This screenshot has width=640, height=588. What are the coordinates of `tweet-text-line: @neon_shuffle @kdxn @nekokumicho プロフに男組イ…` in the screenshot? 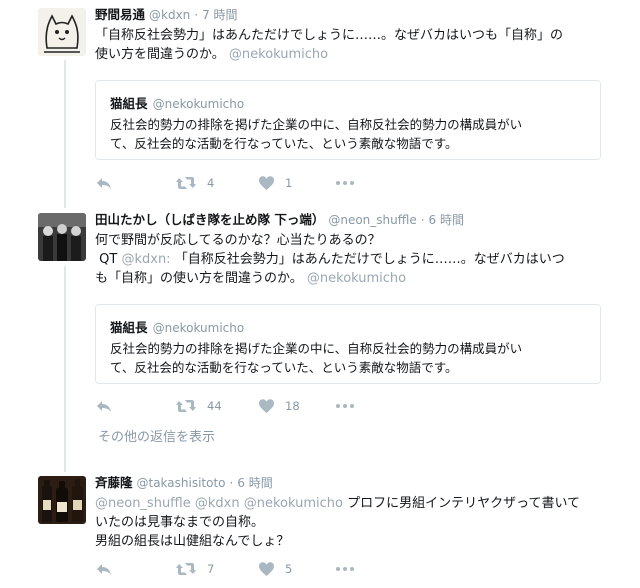 It's located at (353, 503).